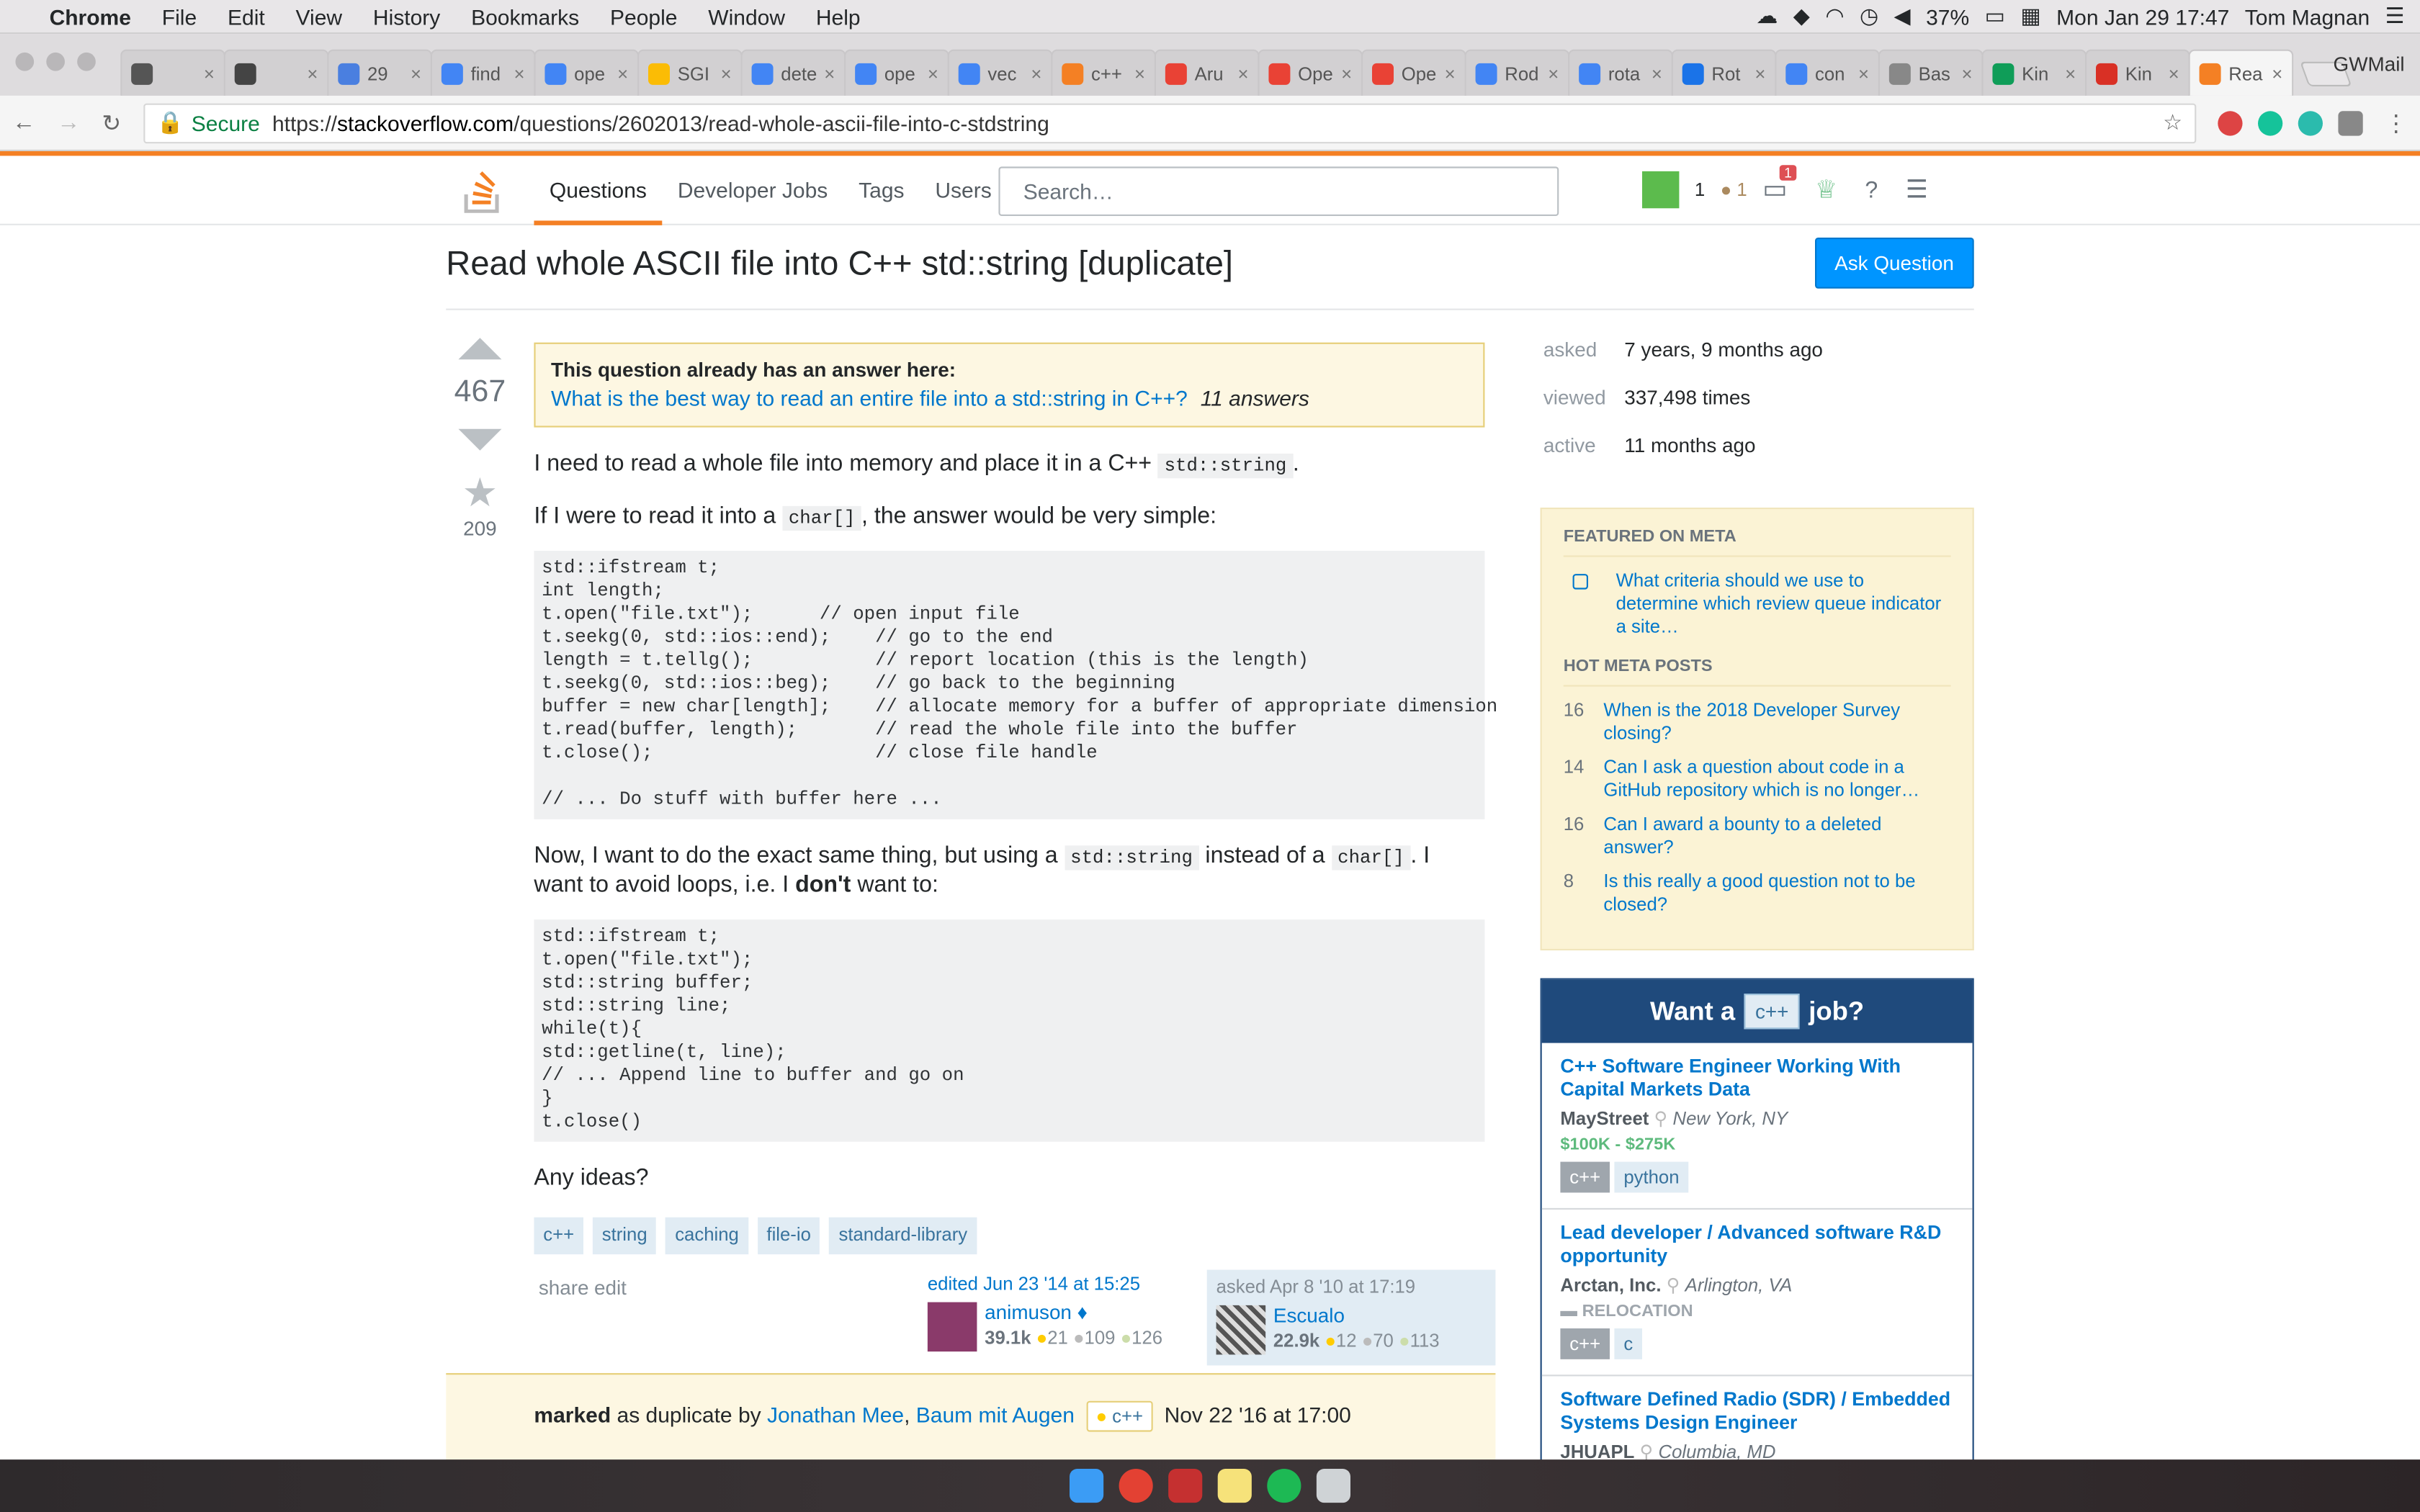 The height and width of the screenshot is (1512, 2420). I want to click on browser-tab: find ×, so click(483, 72).